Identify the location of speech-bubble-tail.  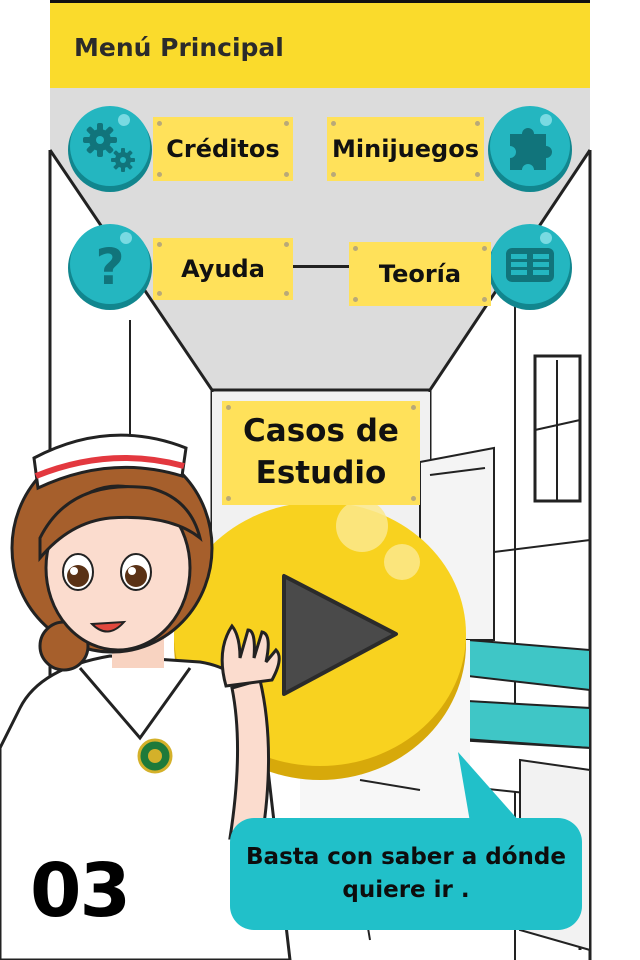
(489, 787).